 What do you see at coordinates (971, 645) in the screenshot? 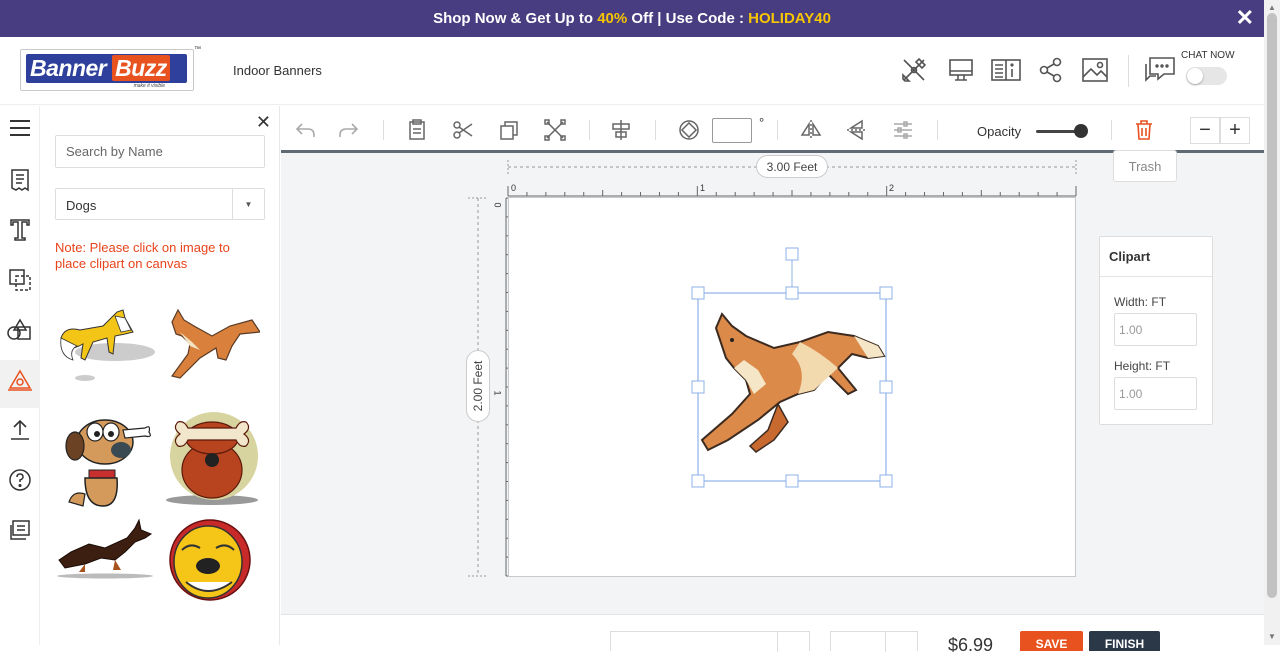
I see `price-display: $6.99` at bounding box center [971, 645].